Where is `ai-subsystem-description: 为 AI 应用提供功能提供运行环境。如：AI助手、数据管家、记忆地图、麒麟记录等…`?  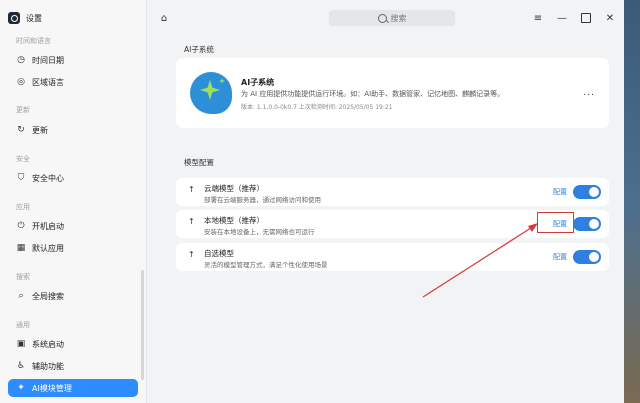 ai-subsystem-description: 为 AI 应用提供功能提供运行环境。如：AI助手、数据管家、记忆地图、麒麟记录等… is located at coordinates (373, 94).